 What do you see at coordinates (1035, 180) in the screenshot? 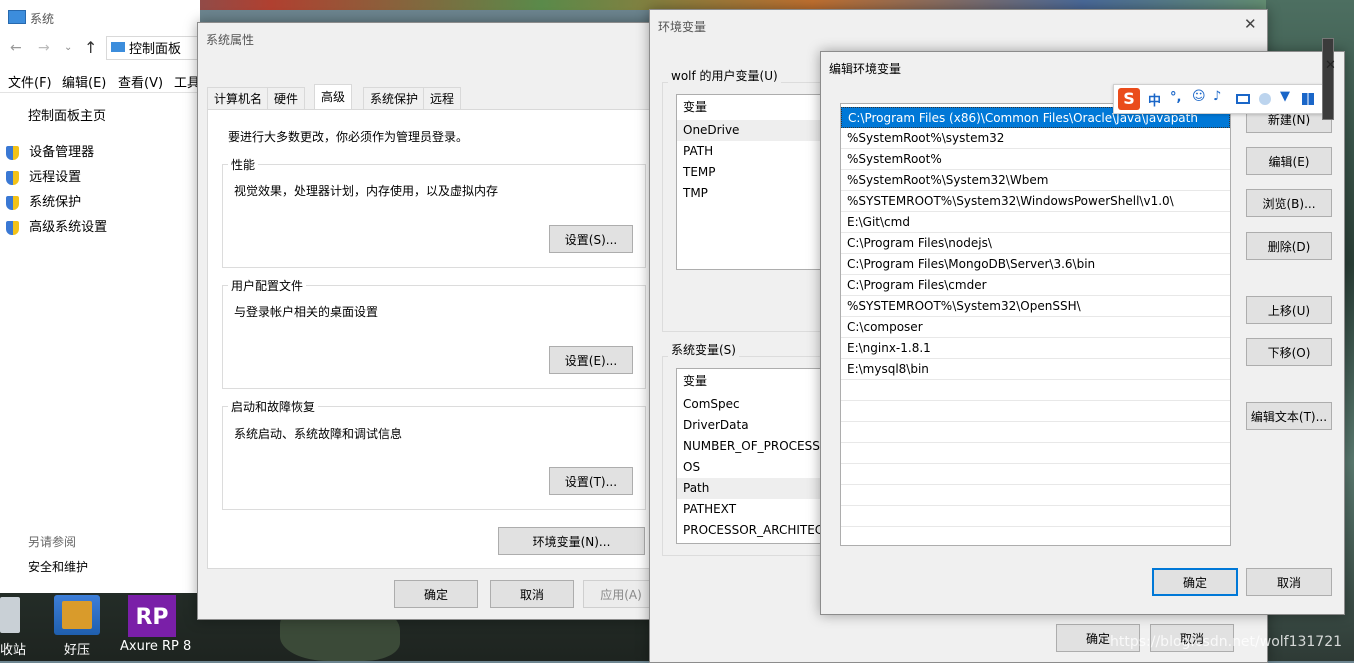
I see `path-row: %SystemRoot%\System32\Wbem` at bounding box center [1035, 180].